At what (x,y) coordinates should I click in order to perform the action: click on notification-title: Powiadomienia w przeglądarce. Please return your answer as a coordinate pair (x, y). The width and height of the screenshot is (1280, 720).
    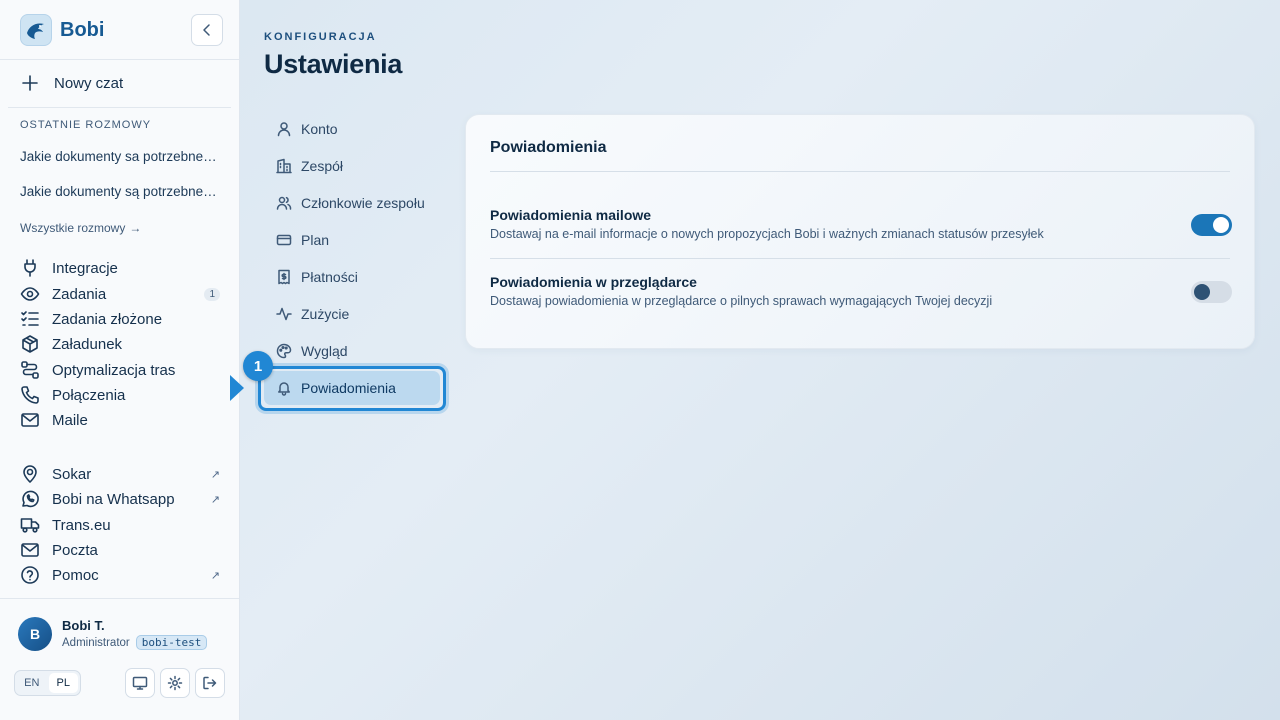
    Looking at the image, I should click on (593, 282).